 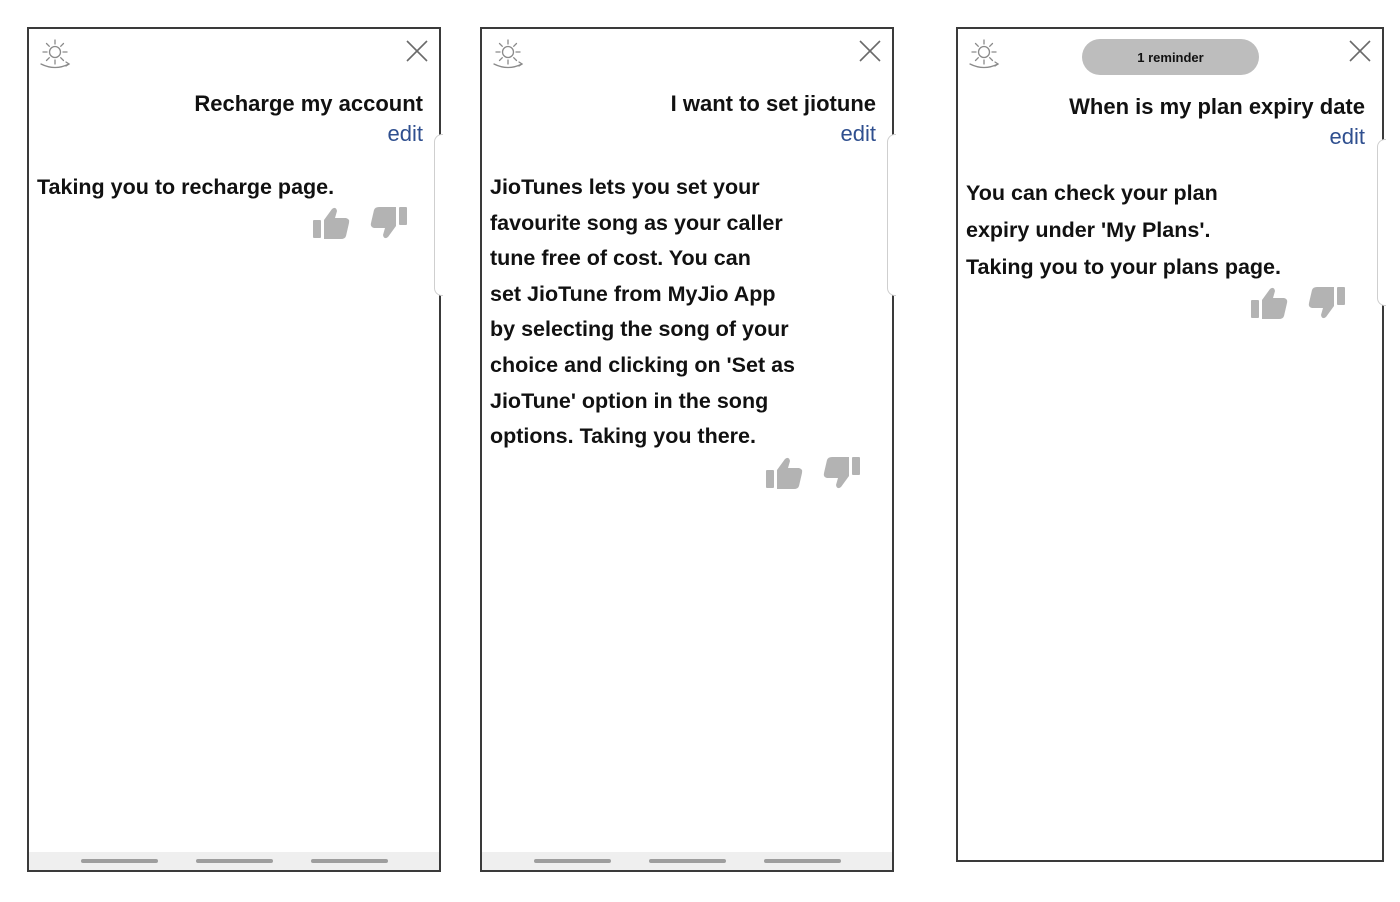 What do you see at coordinates (633, 293) in the screenshot?
I see `response-line: set JioTune from MyJio App` at bounding box center [633, 293].